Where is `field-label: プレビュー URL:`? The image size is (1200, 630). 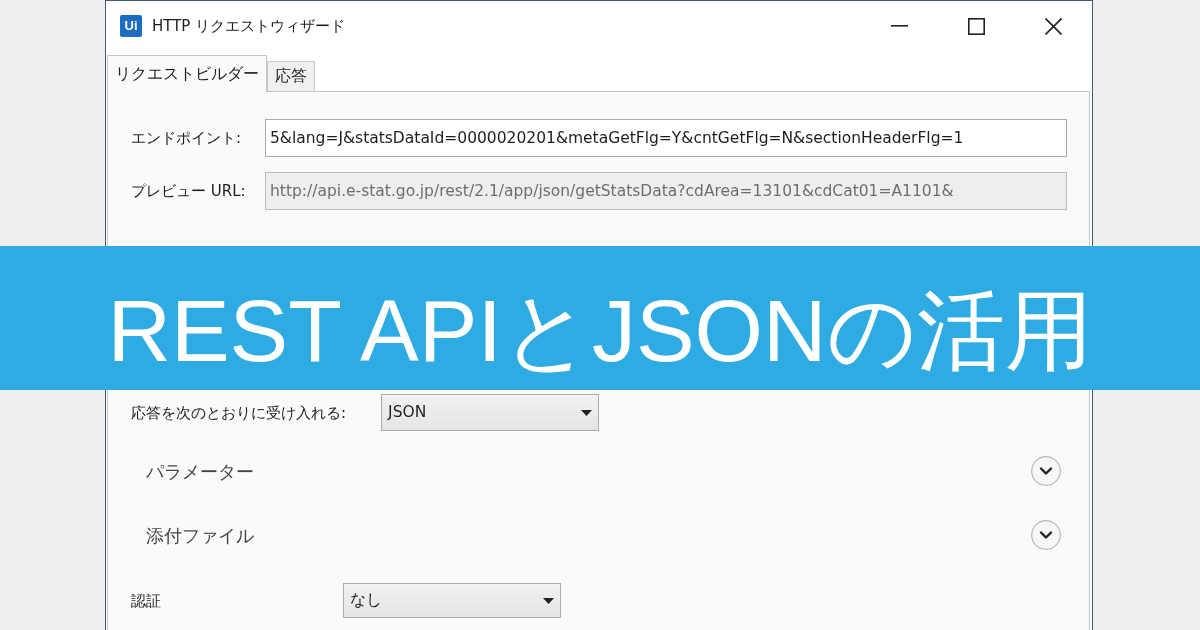
field-label: プレビュー URL: is located at coordinates (188, 191).